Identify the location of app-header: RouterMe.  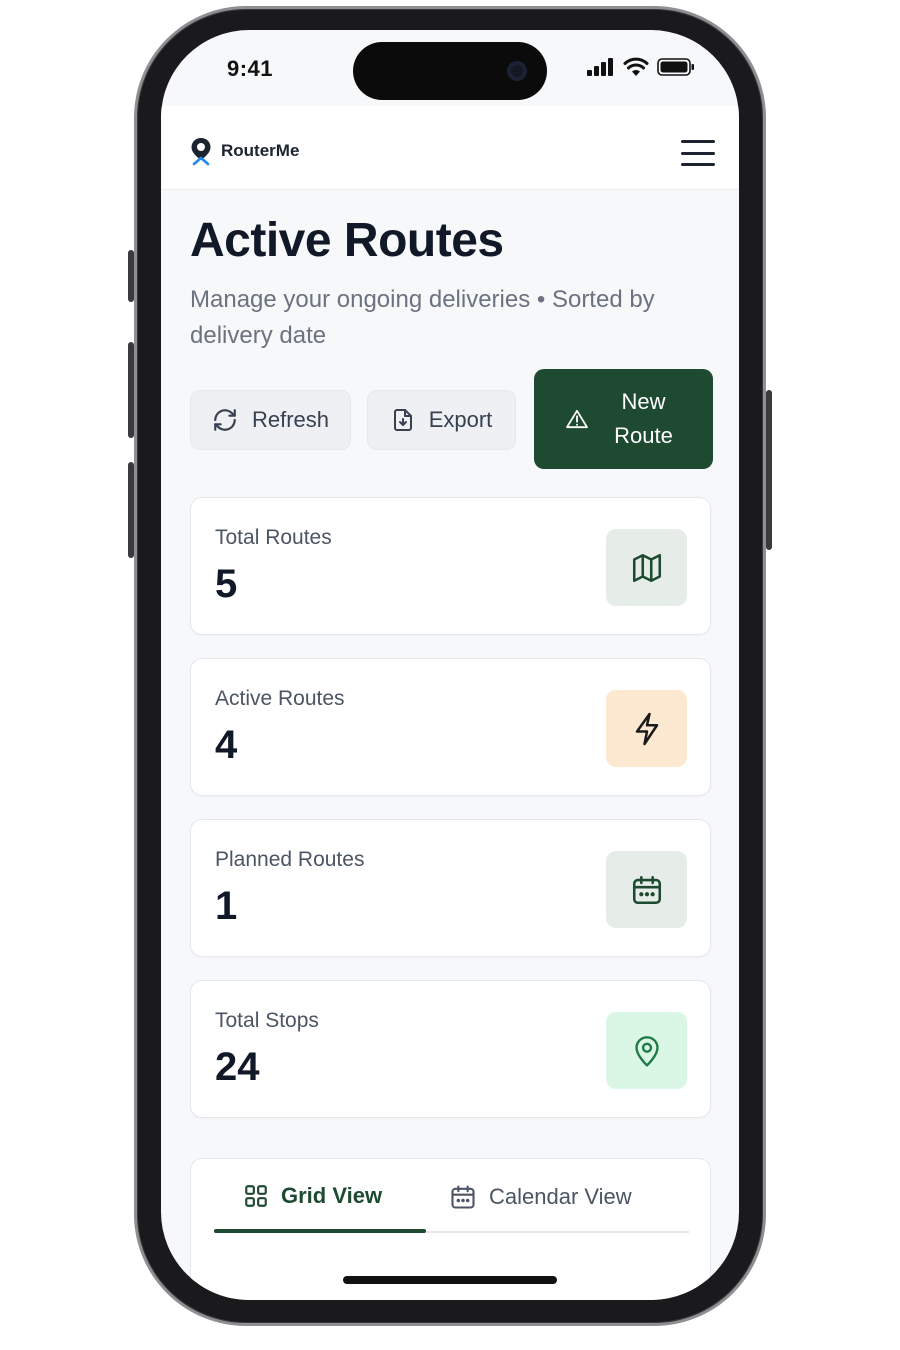
(450, 148).